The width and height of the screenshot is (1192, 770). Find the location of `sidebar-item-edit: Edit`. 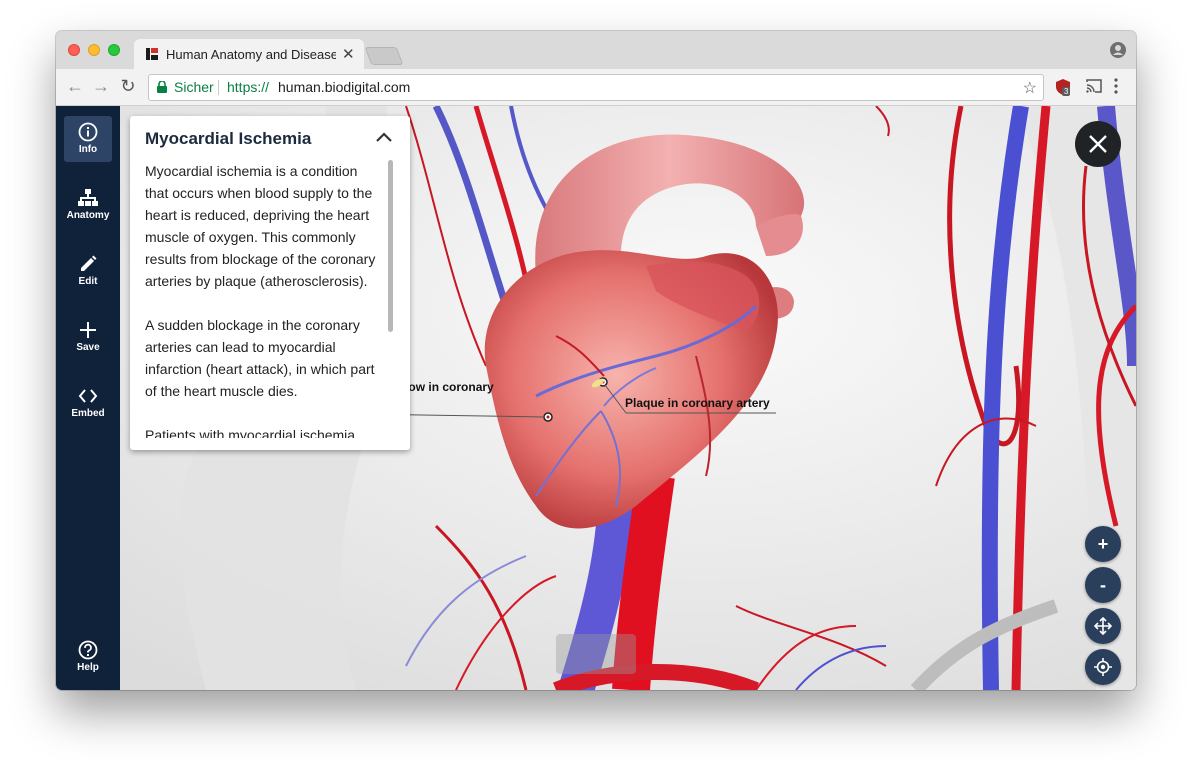

sidebar-item-edit: Edit is located at coordinates (88, 271).